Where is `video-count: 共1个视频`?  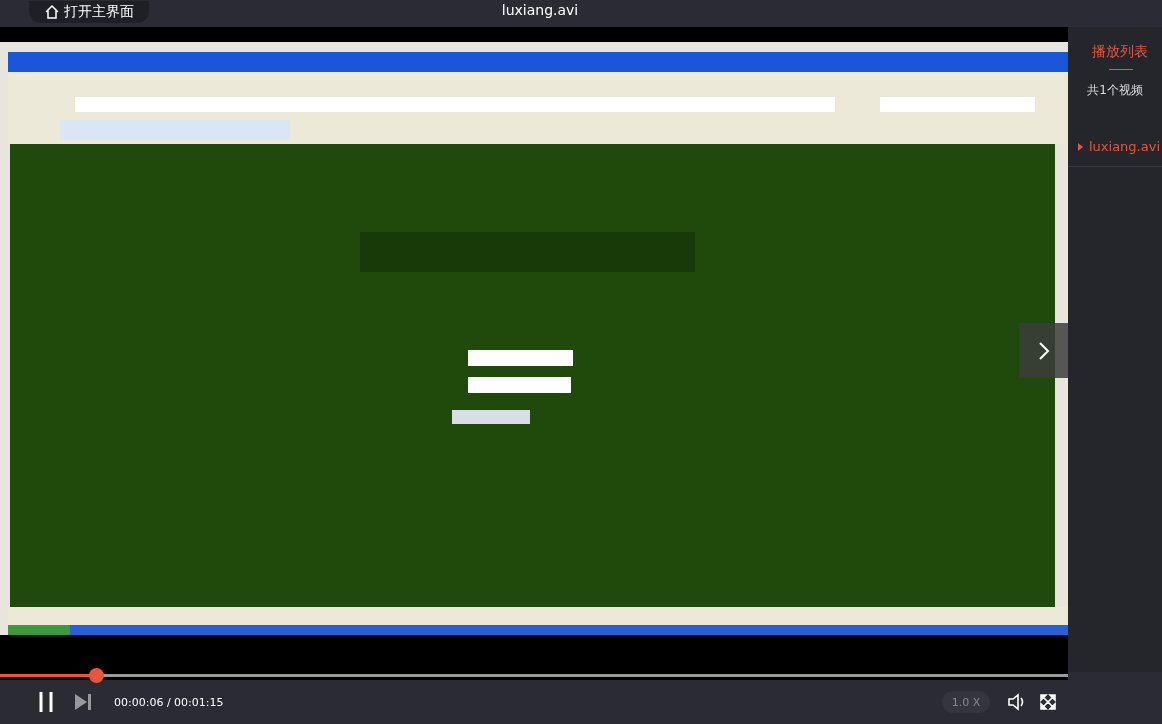 video-count: 共1个视频 is located at coordinates (1115, 90).